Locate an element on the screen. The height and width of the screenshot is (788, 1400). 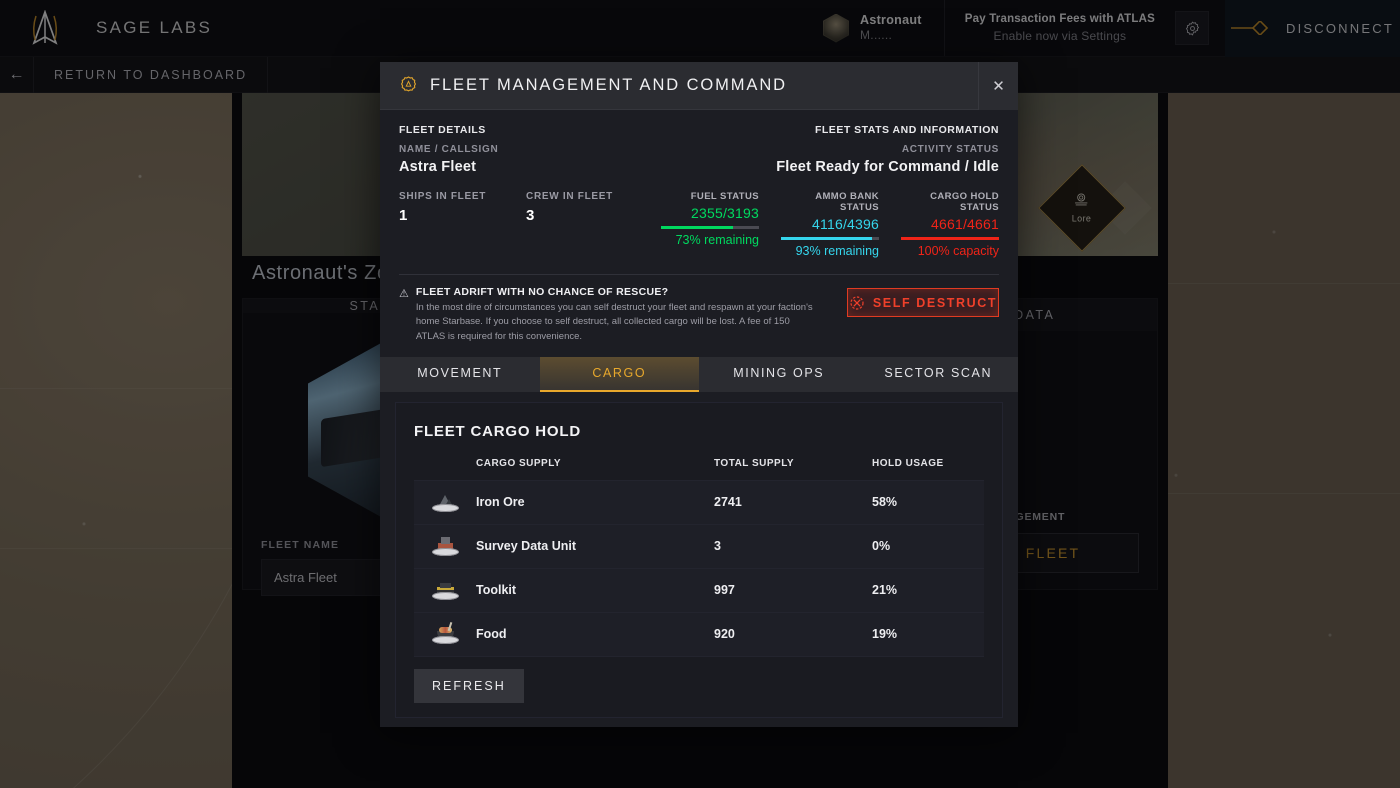
ammo-status-label: AMMO BANK STATUS is located at coordinates (847, 202).